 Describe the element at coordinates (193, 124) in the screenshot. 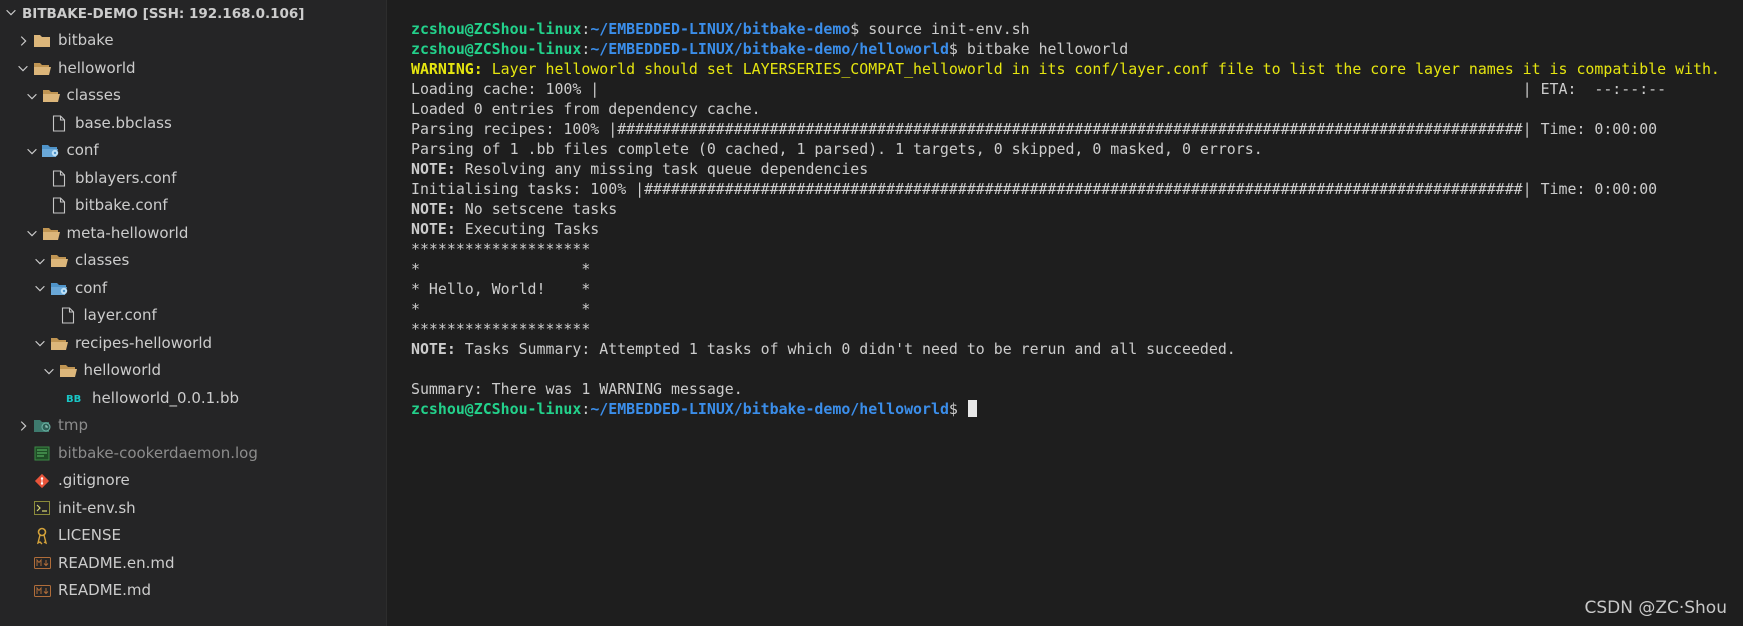

I see `tree-item-base-bbclass: base.bbclass` at that location.